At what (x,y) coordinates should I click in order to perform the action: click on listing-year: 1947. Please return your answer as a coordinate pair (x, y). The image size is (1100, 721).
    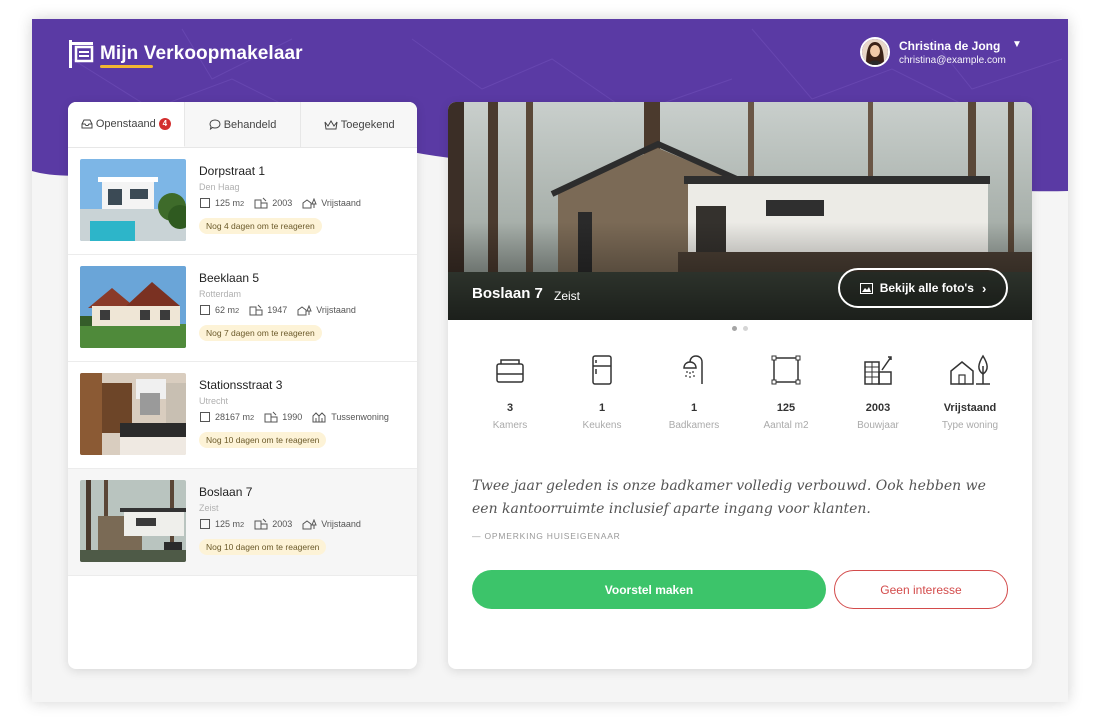
    Looking at the image, I should click on (268, 310).